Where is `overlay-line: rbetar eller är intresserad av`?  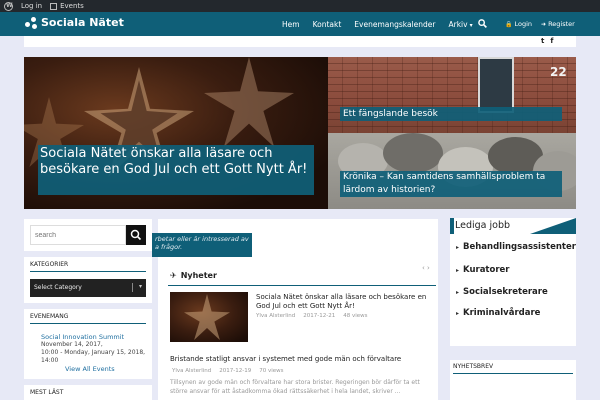
overlay-line: rbetar eller är intresserad av is located at coordinates (202, 239).